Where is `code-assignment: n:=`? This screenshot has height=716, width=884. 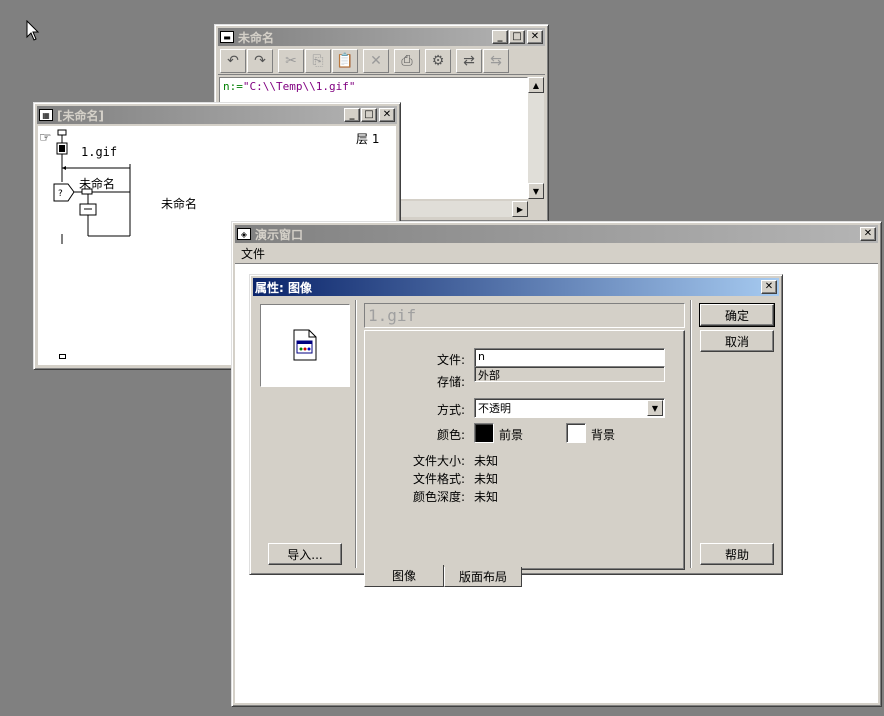 code-assignment: n:= is located at coordinates (233, 86).